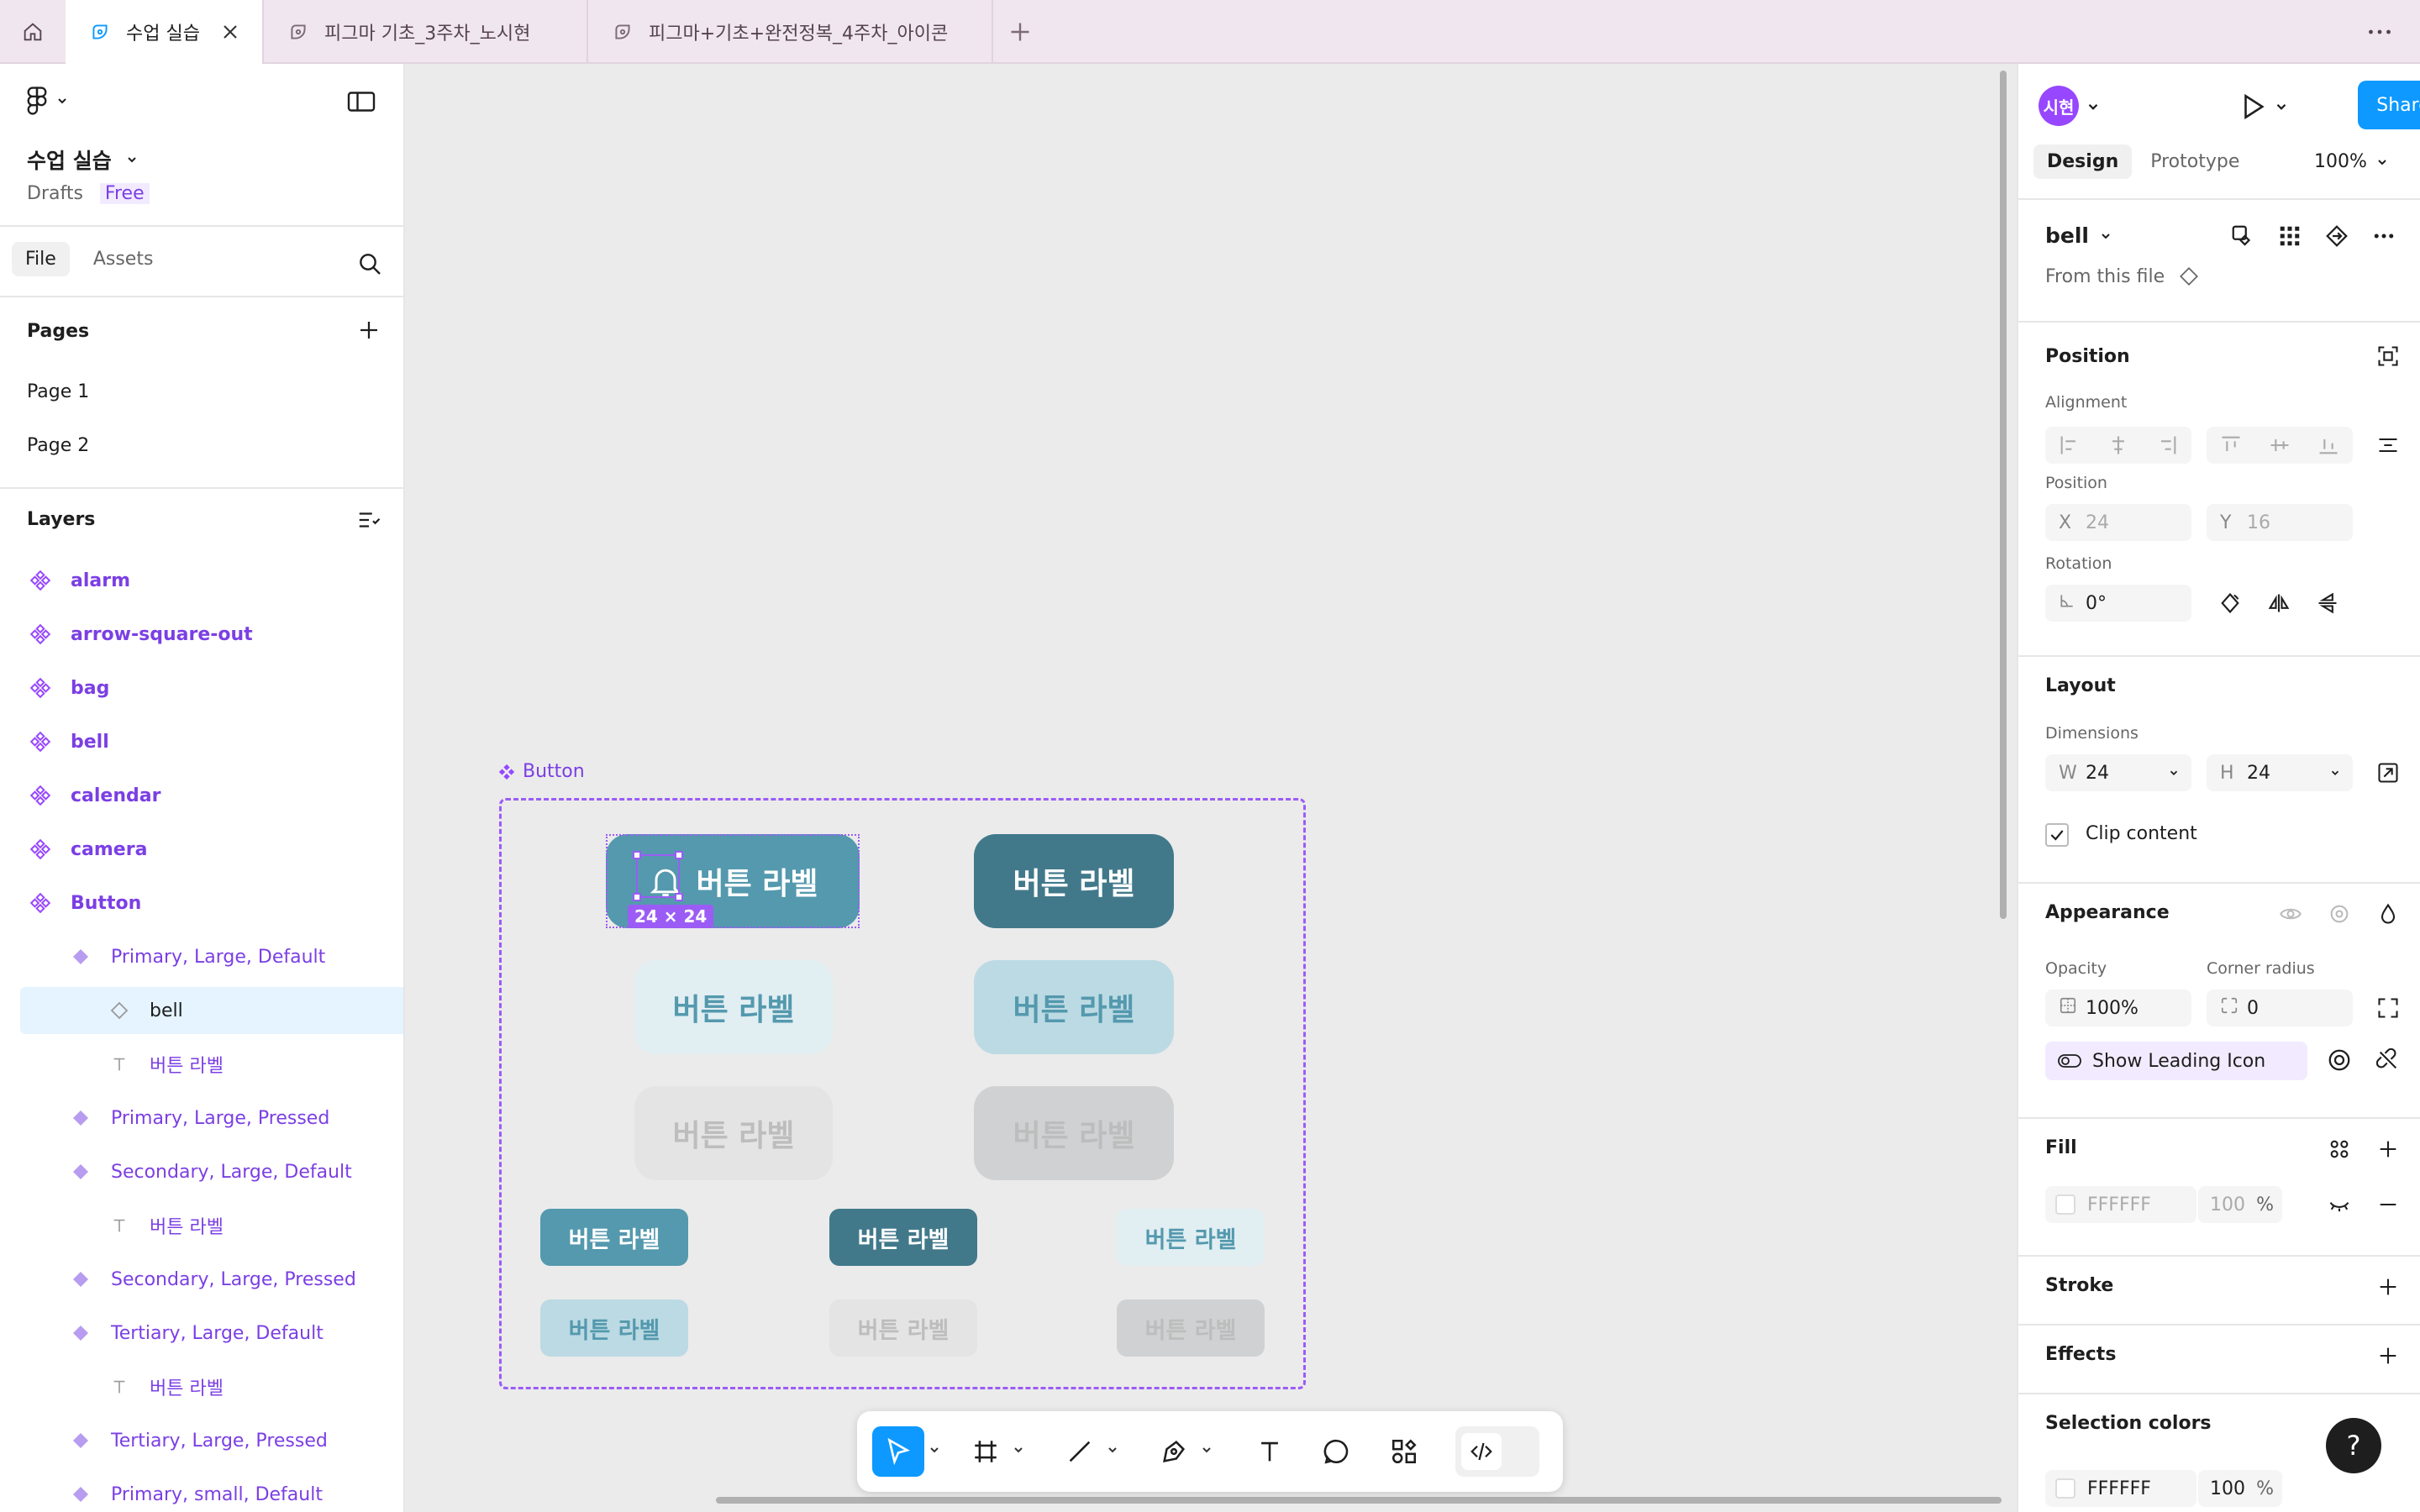 This screenshot has width=2420, height=1512. What do you see at coordinates (2388, 1060) in the screenshot?
I see `detach-property-button` at bounding box center [2388, 1060].